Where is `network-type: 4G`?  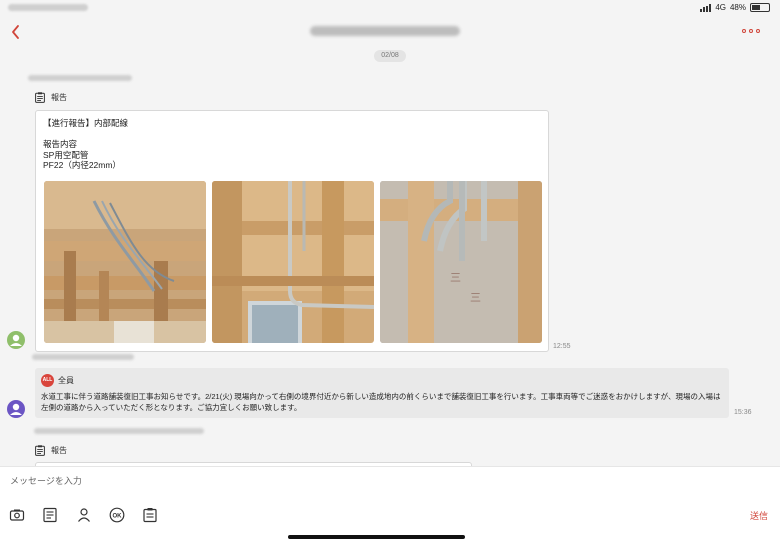 network-type: 4G is located at coordinates (720, 7).